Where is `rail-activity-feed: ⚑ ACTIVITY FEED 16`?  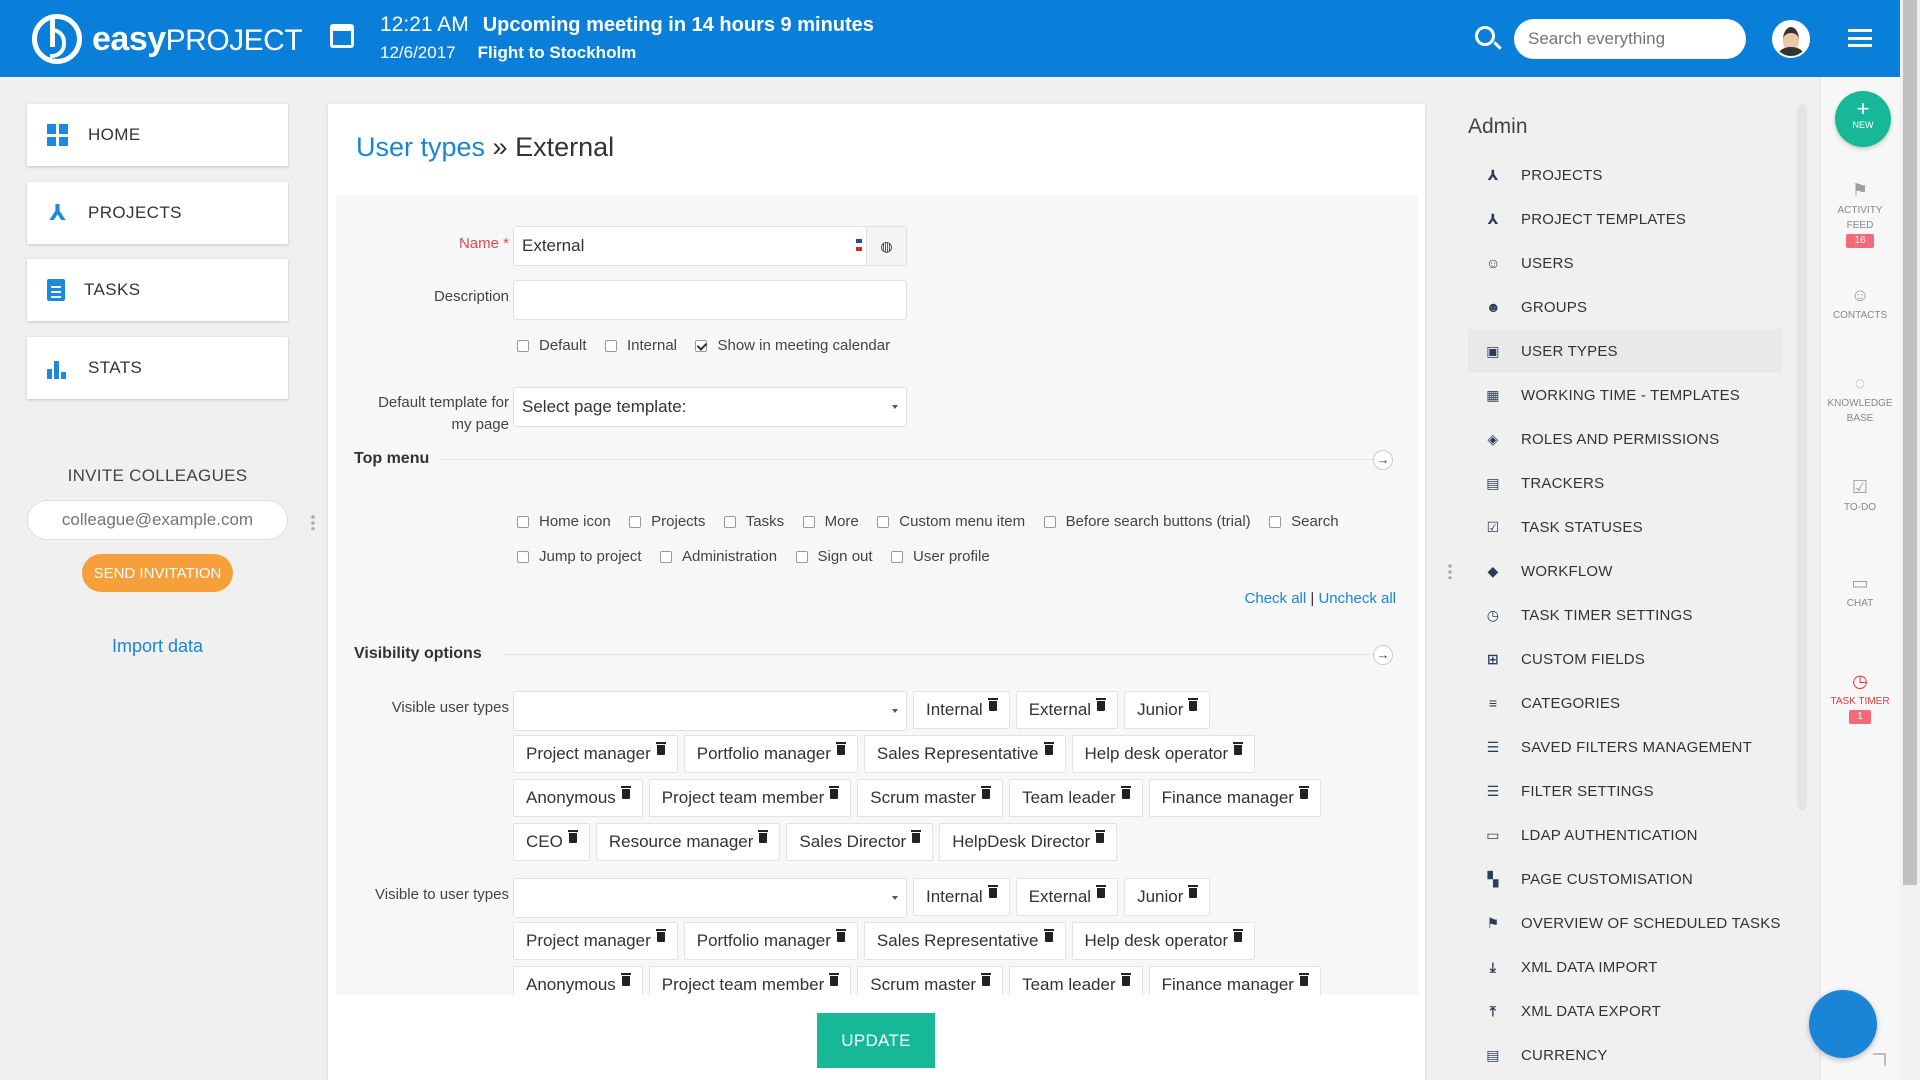
rail-activity-feed: ⚑ ACTIVITY FEED 16 is located at coordinates (1860, 214).